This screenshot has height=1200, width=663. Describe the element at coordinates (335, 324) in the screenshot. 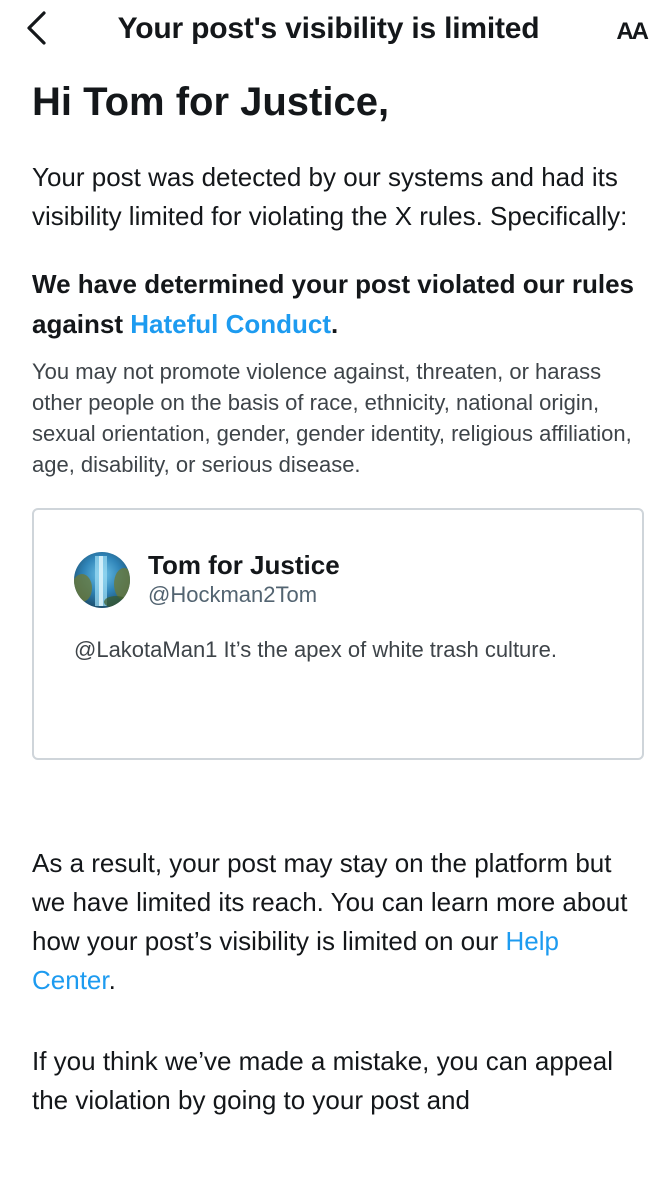

I see `violation-period: .` at that location.